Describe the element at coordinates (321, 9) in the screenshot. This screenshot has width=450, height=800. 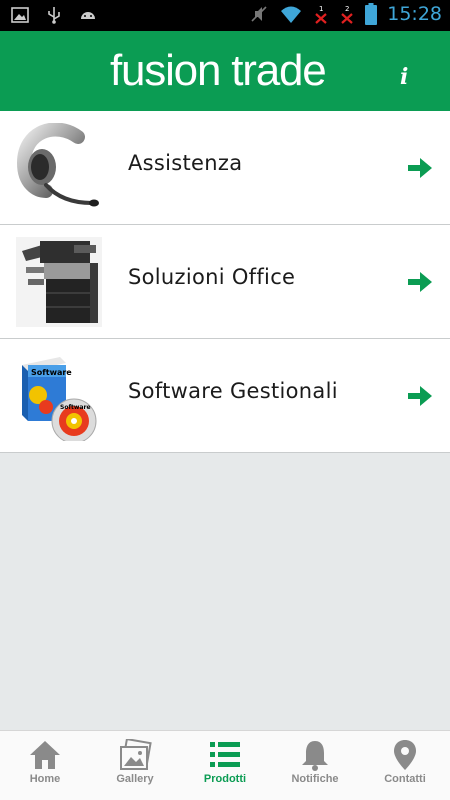
I see `svg-text: 1` at that location.